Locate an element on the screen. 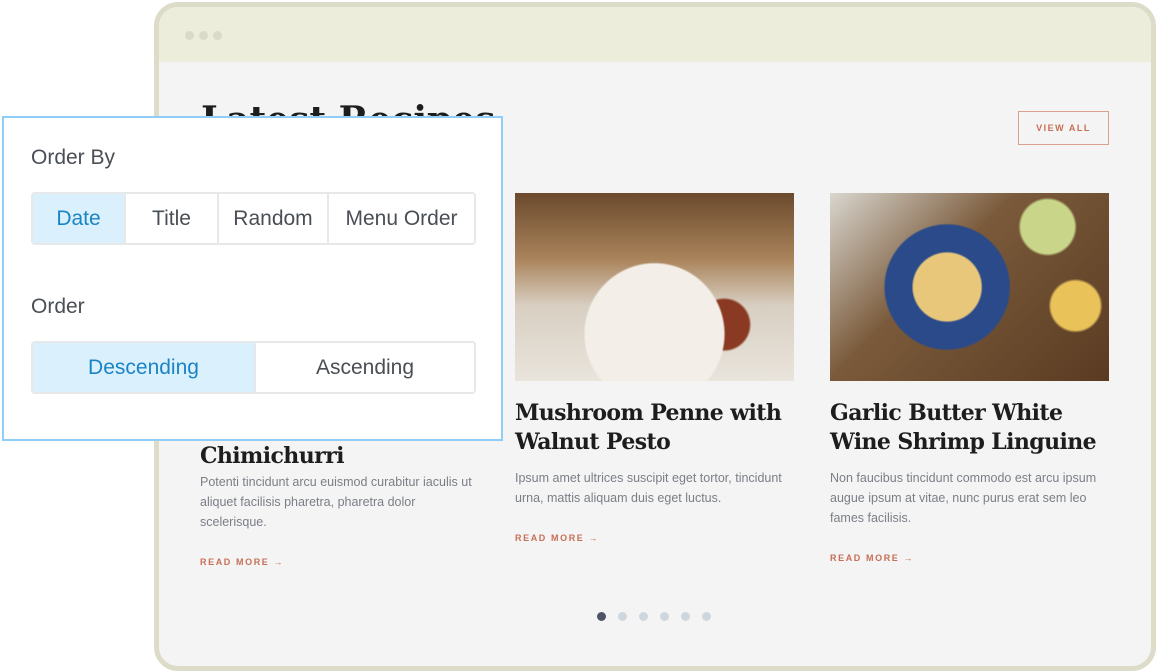 This screenshot has height=672, width=1156. browser-top-bar is located at coordinates (655, 34).